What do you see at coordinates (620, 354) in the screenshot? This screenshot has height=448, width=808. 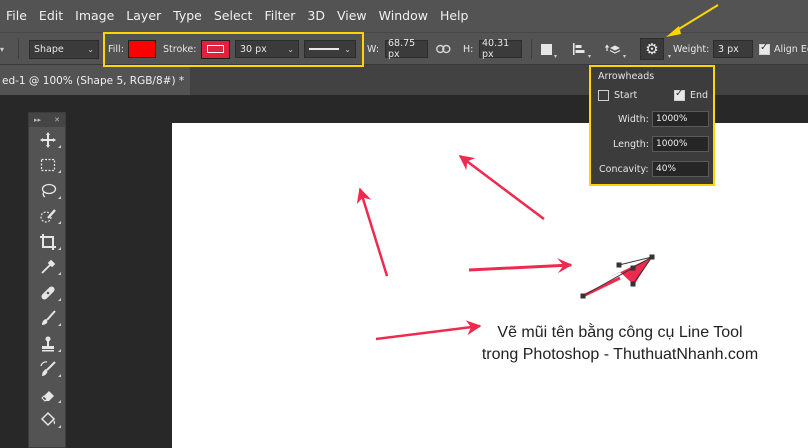 I see `caption-line-2: trong Photoshop - ThuthuatNhanh.com` at bounding box center [620, 354].